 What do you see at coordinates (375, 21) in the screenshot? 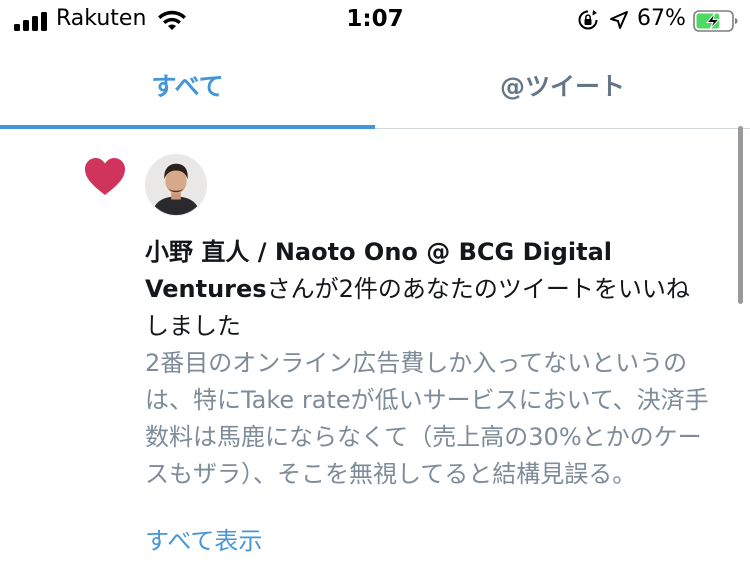
I see `status-bar: Rakuten 1:07 67%` at bounding box center [375, 21].